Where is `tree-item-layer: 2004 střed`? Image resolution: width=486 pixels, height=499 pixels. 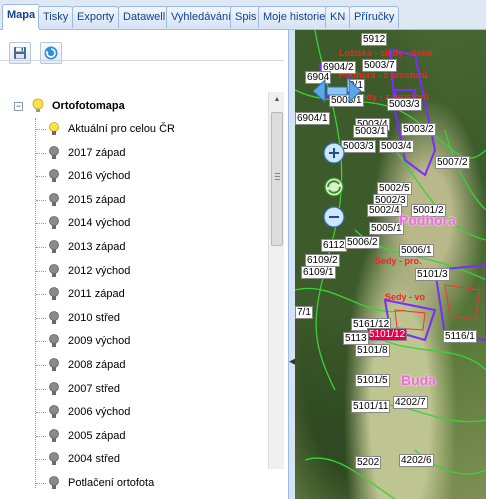 tree-item-layer: 2004 střed is located at coordinates (84, 459).